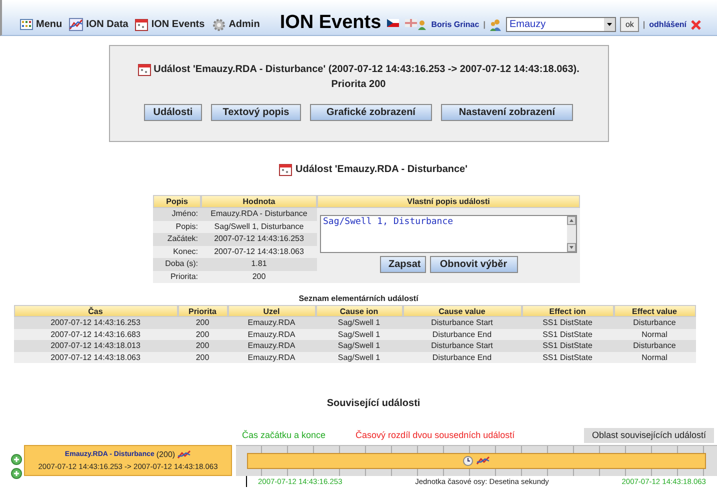 This screenshot has width=717, height=500. I want to click on description-button: Zapsat, so click(403, 264).